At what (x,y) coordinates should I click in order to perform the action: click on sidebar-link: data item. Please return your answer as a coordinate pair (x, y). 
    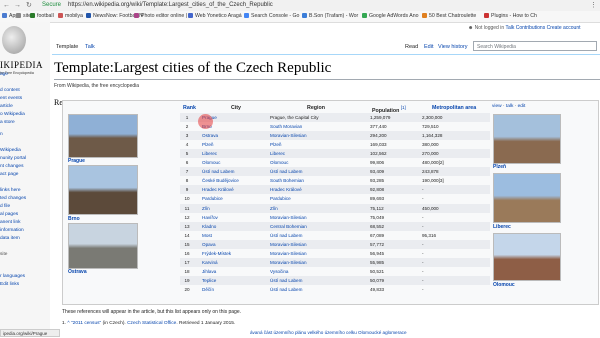
    Looking at the image, I should click on (10, 238).